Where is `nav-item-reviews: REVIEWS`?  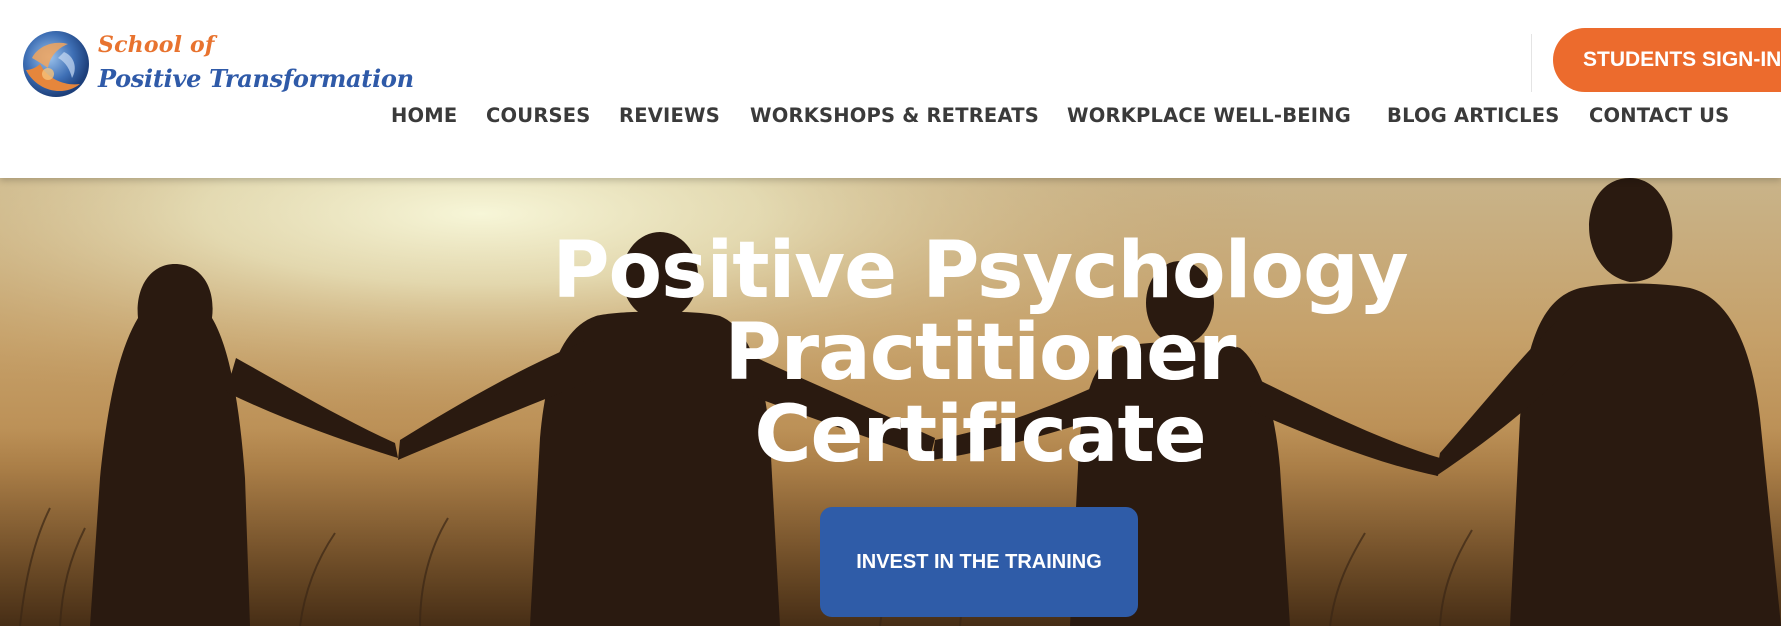
nav-item-reviews: REVIEWS is located at coordinates (669, 115).